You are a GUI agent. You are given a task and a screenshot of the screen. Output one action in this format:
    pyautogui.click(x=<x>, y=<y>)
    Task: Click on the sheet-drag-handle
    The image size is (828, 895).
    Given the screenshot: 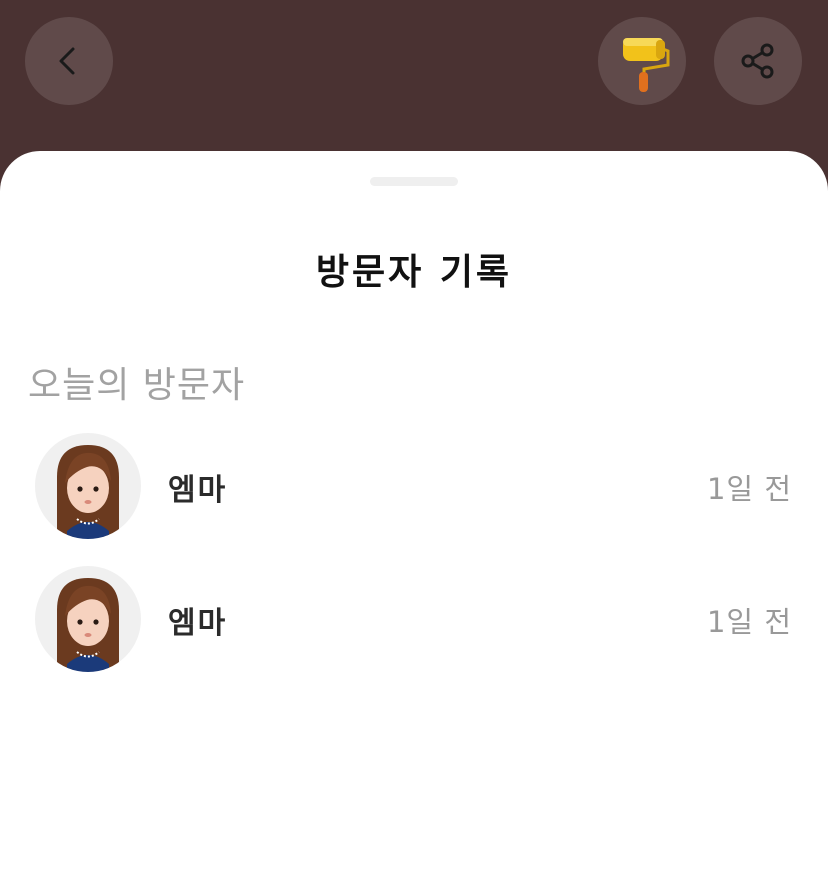 What is the action you would take?
    pyautogui.click(x=414, y=181)
    